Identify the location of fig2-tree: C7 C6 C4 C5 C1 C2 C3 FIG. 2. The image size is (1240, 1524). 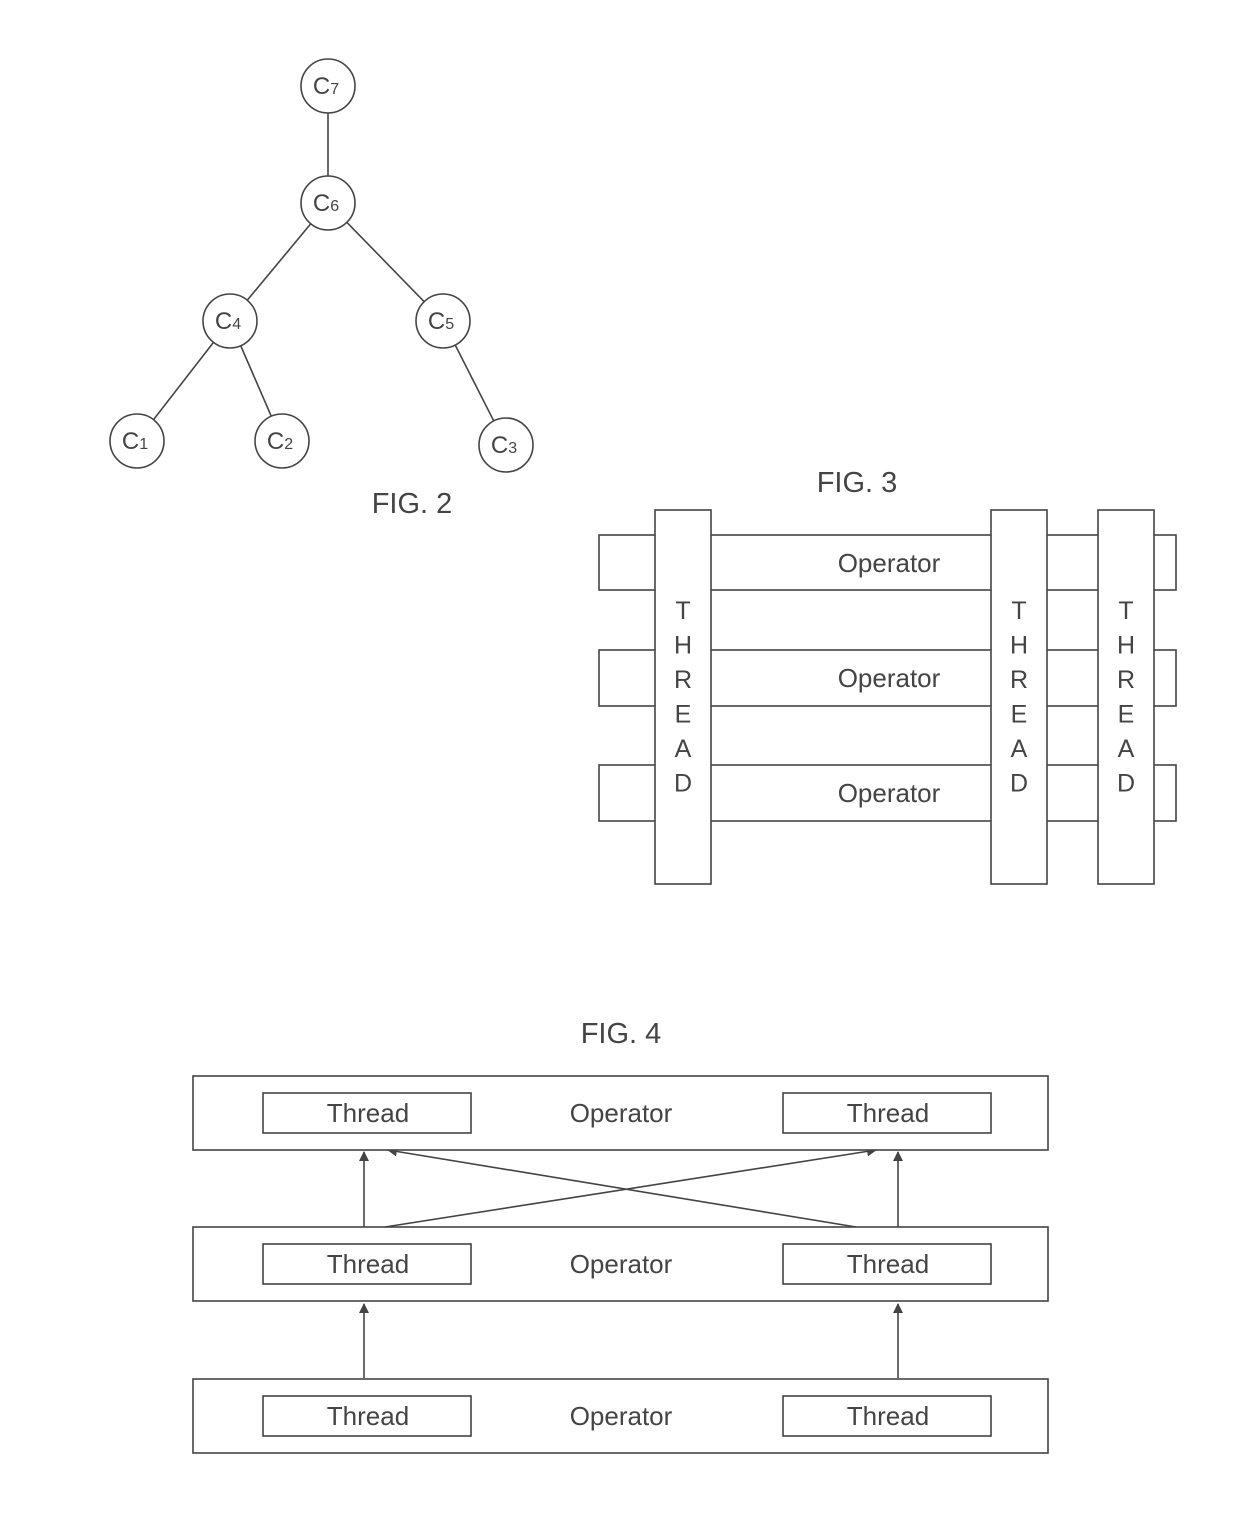
(321, 289).